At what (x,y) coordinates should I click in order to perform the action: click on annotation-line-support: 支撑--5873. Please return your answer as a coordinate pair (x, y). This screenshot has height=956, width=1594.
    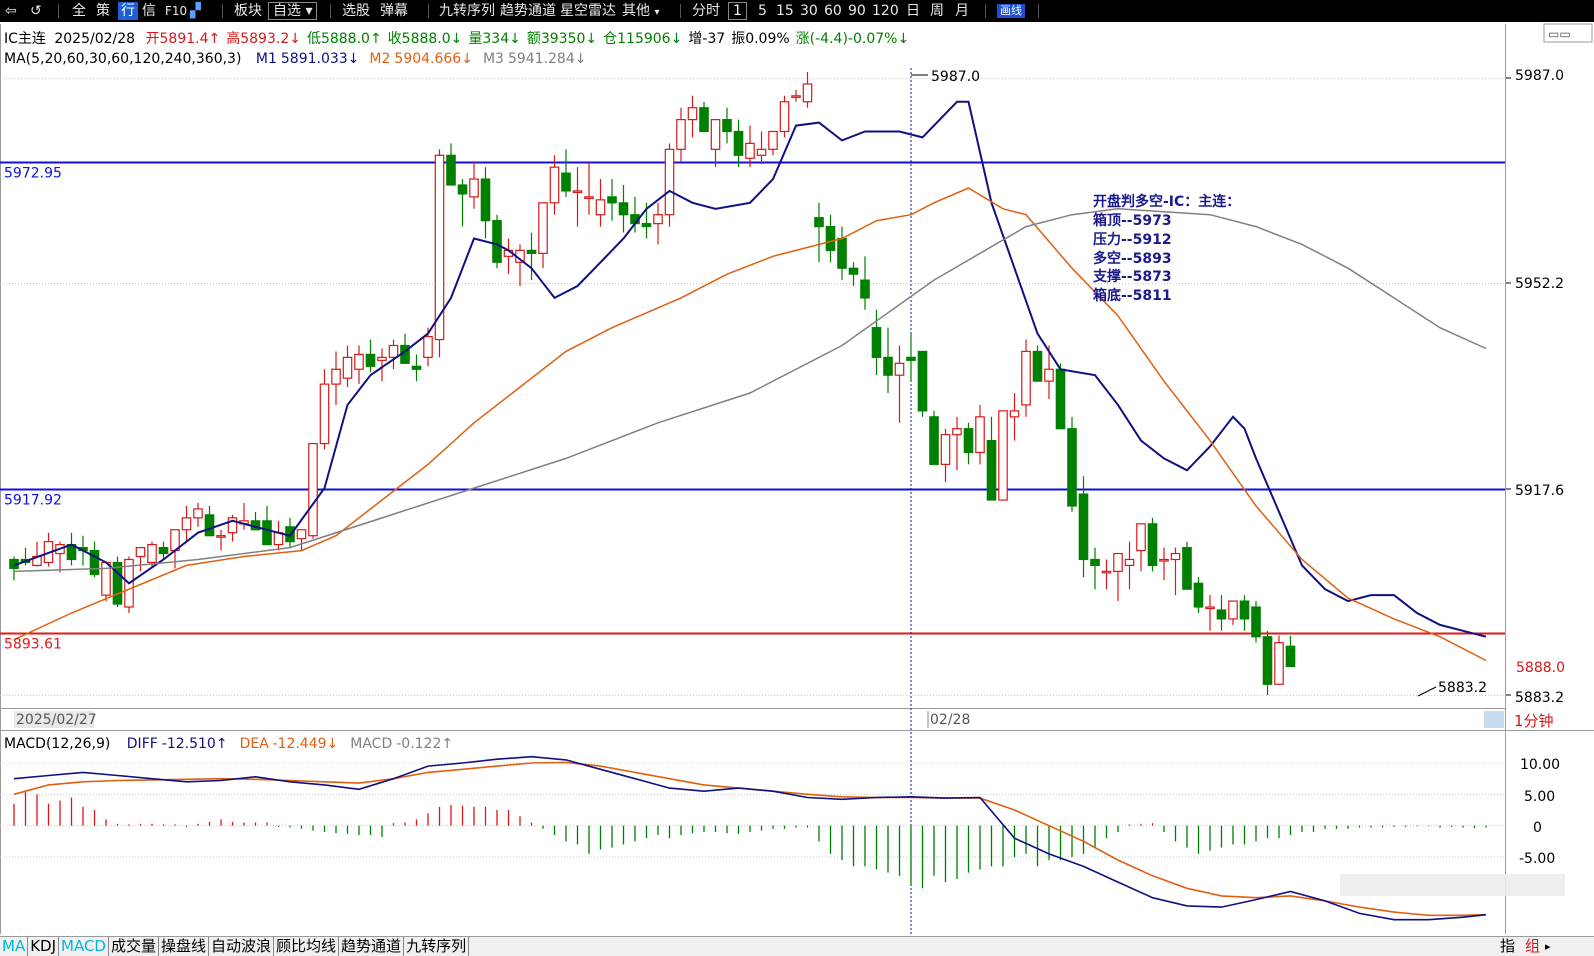
    Looking at the image, I should click on (1132, 276).